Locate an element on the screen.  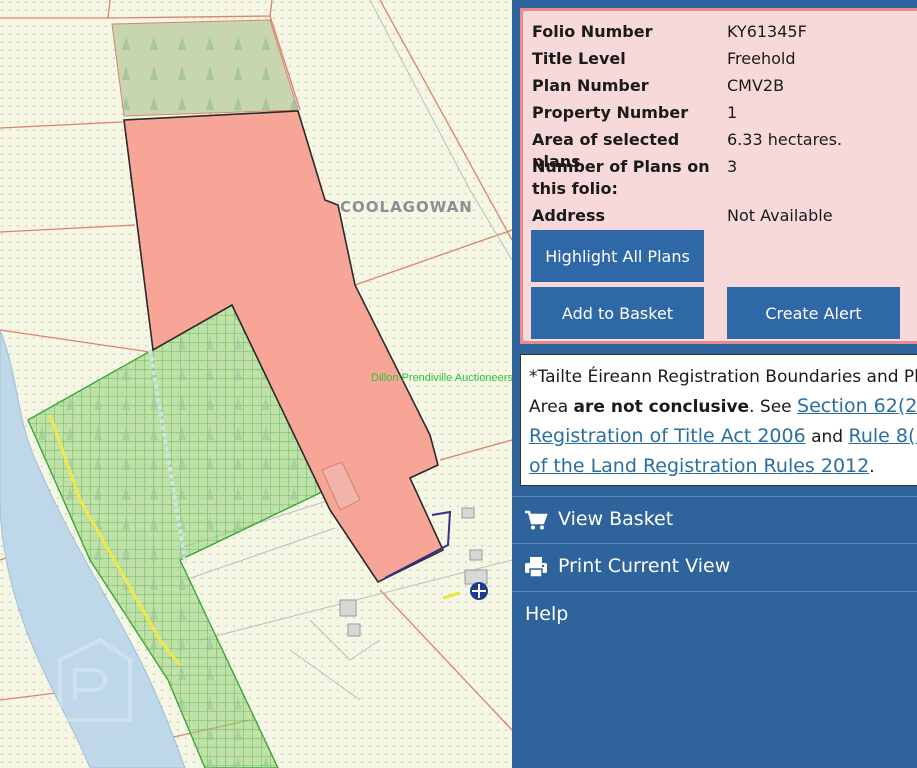
notice-text: . See is located at coordinates (773, 407).